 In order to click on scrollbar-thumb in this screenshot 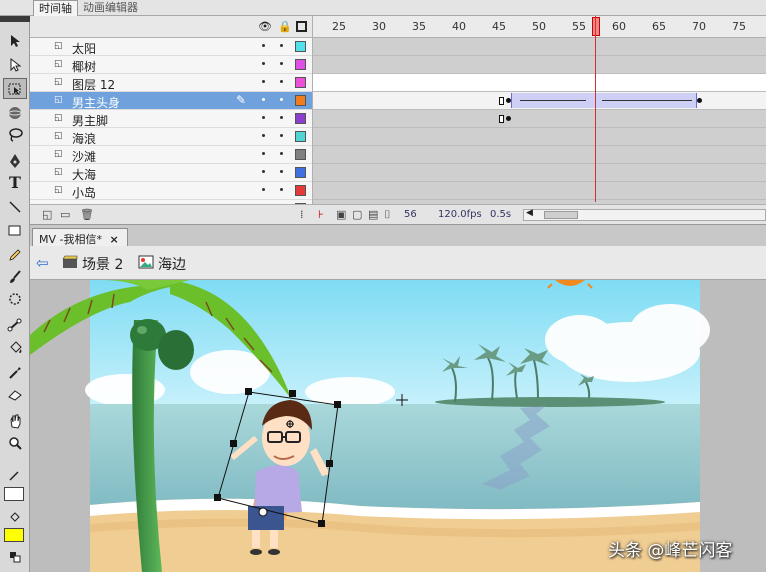, I will do `click(561, 215)`.